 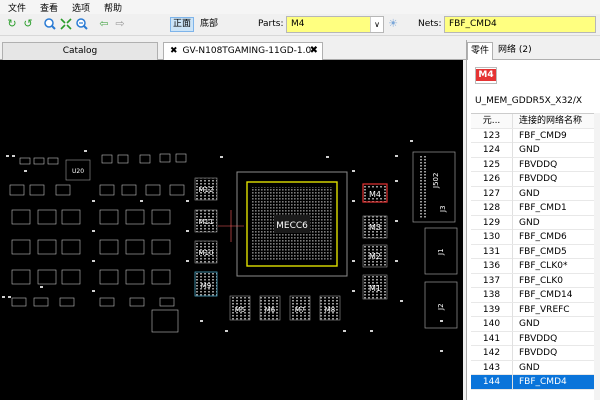 What do you see at coordinates (492, 237) in the screenshot?
I see `pin-number: 130` at bounding box center [492, 237].